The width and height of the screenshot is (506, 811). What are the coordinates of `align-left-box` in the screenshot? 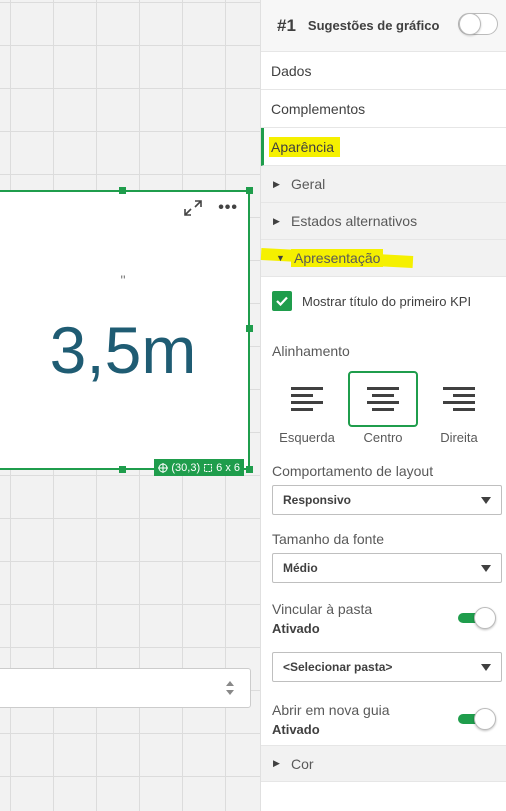 It's located at (307, 399).